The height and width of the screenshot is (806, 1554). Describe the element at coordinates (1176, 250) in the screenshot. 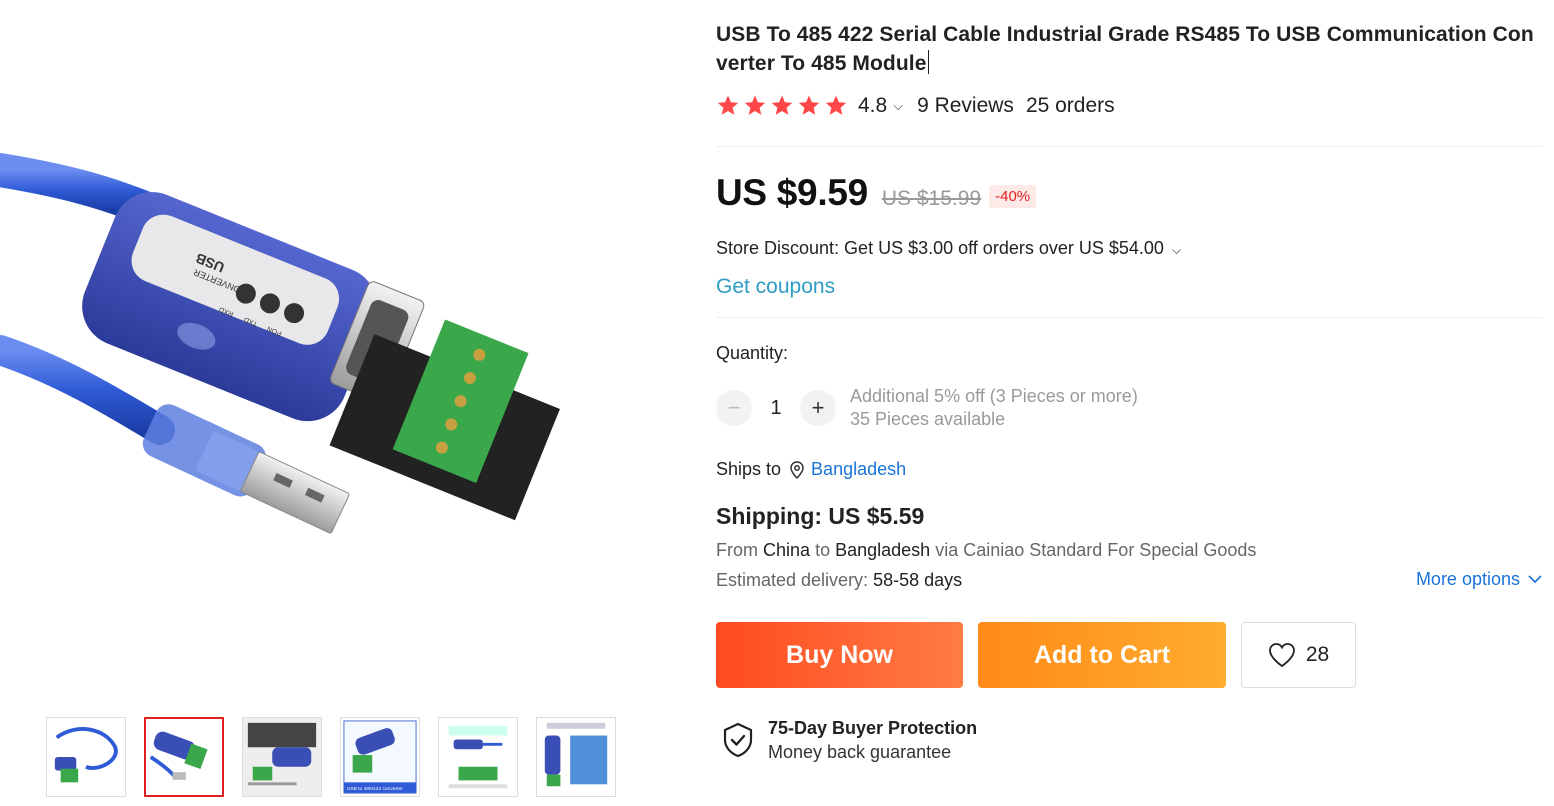

I see `store-discount-chevron-icon: ⌵` at that location.